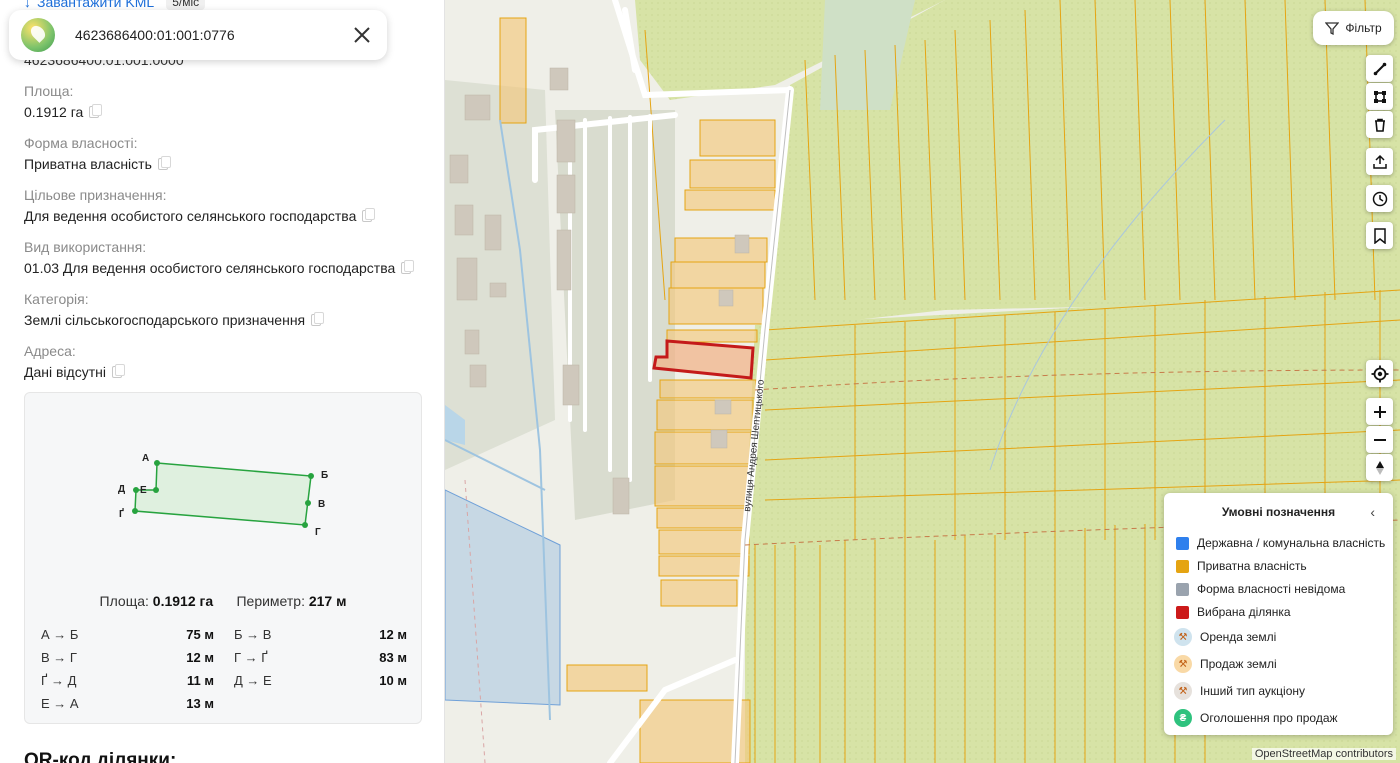 This screenshot has width=1400, height=763. What do you see at coordinates (212, 35) in the screenshot?
I see `search-input: 4623686400:01:001:0776` at bounding box center [212, 35].